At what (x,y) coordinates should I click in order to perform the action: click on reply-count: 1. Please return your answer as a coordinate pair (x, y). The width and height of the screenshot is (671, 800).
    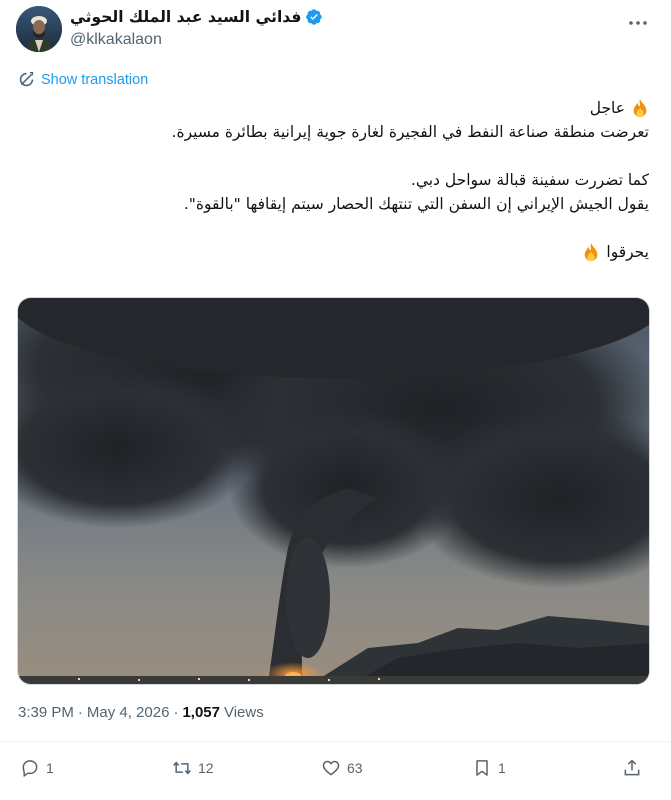
    Looking at the image, I should click on (50, 768).